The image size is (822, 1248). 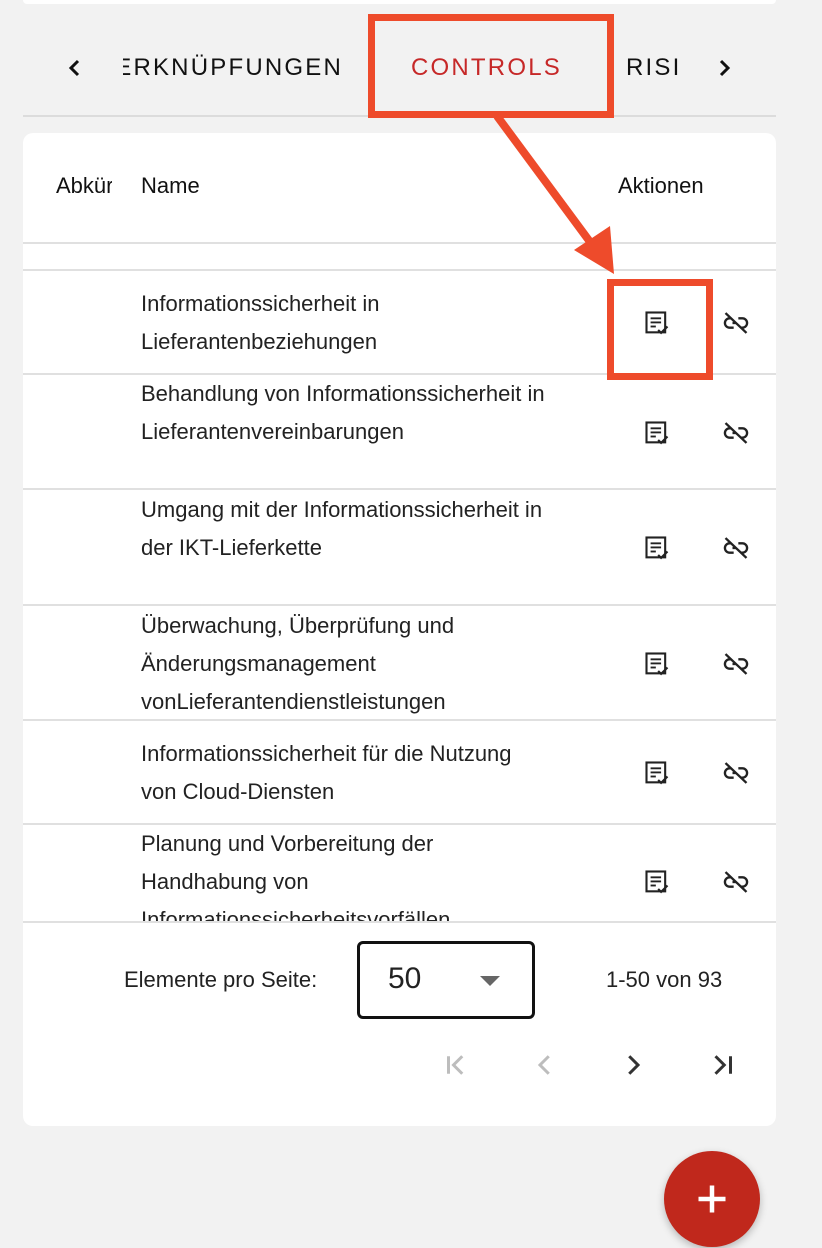 I want to click on first-page-icon, so click(x=455, y=1065).